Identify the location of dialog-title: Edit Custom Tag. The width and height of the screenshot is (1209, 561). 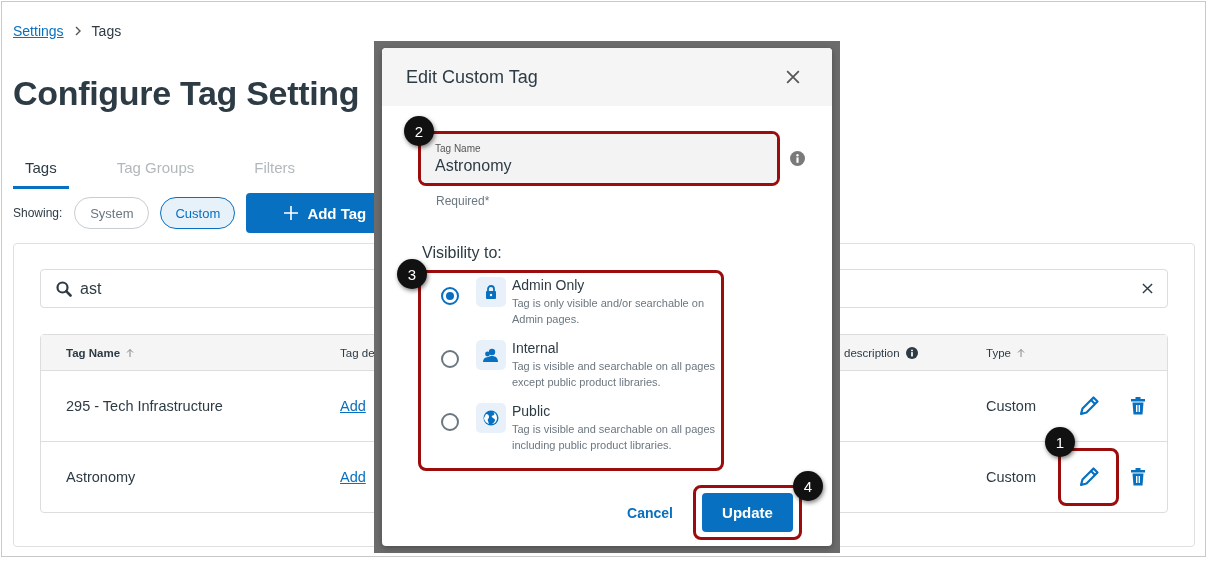
(472, 77).